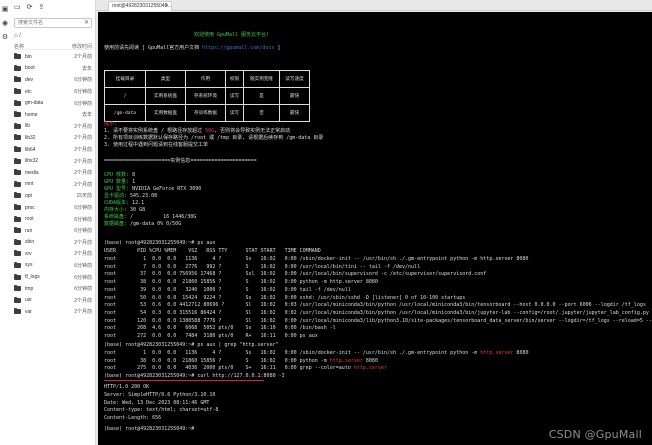  Describe the element at coordinates (53, 36) in the screenshot. I see `breadcrumb: ⌂ /` at that location.